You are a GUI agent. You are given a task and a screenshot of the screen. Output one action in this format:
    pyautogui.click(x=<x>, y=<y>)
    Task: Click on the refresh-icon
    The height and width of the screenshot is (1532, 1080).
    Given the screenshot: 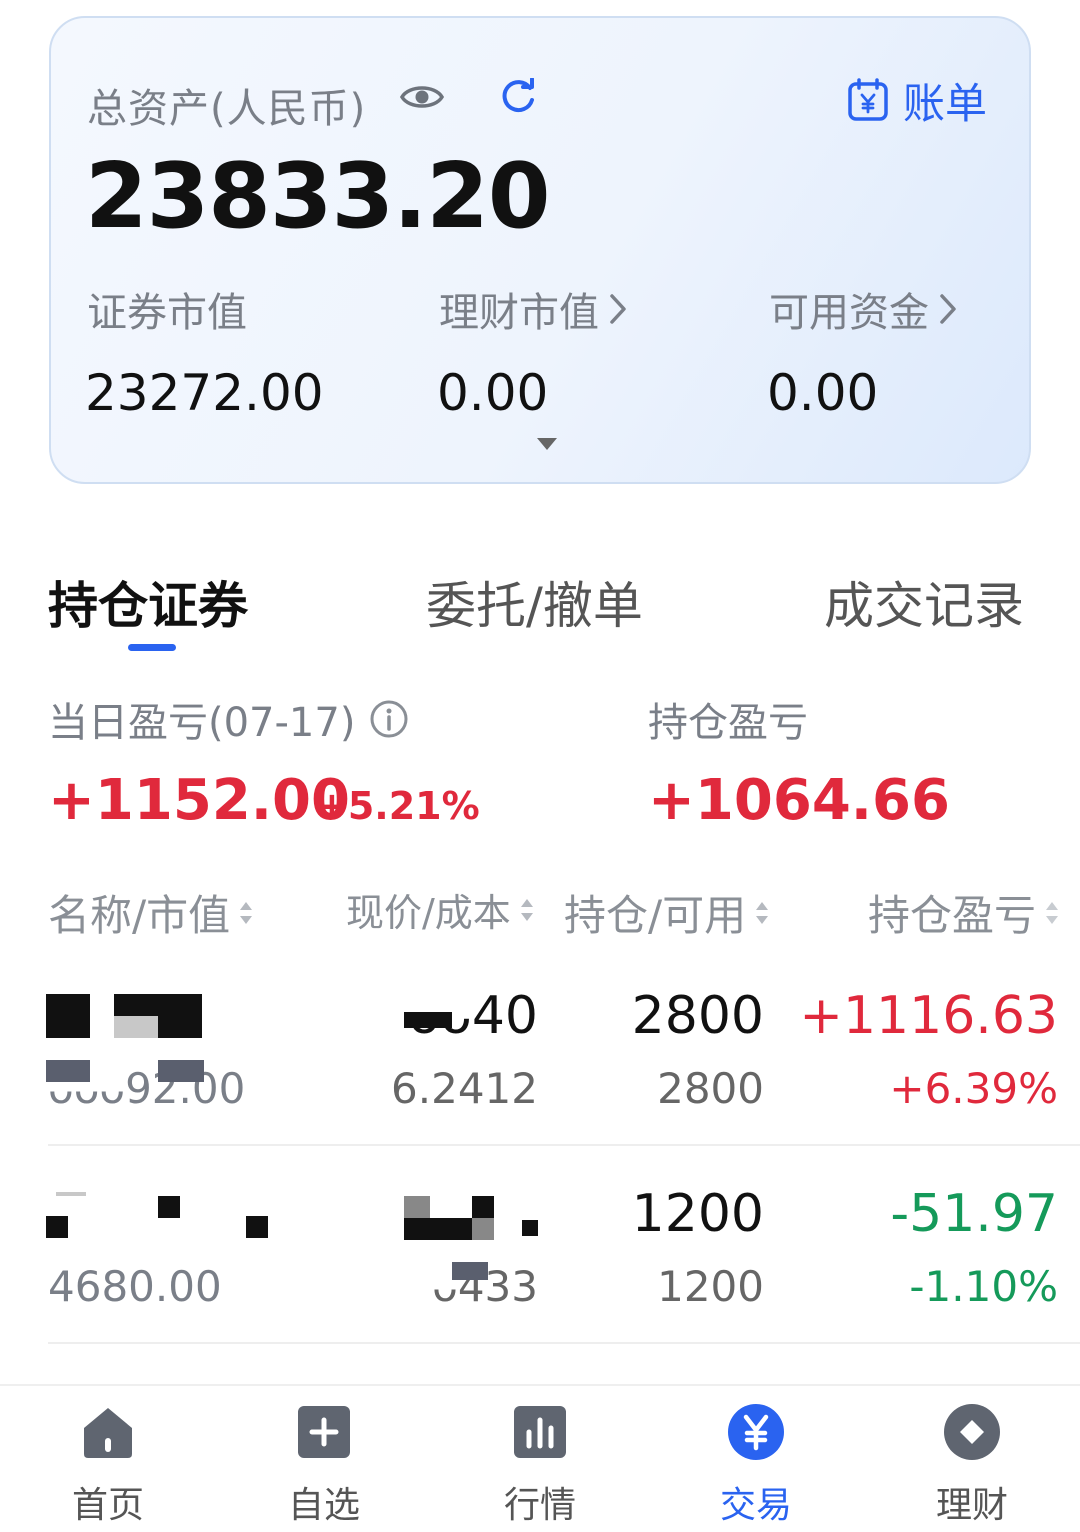 What is the action you would take?
    pyautogui.click(x=518, y=97)
    